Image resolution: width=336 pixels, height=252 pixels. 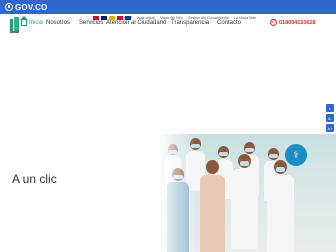 I want to click on gov-logo-icon, so click(x=9, y=7).